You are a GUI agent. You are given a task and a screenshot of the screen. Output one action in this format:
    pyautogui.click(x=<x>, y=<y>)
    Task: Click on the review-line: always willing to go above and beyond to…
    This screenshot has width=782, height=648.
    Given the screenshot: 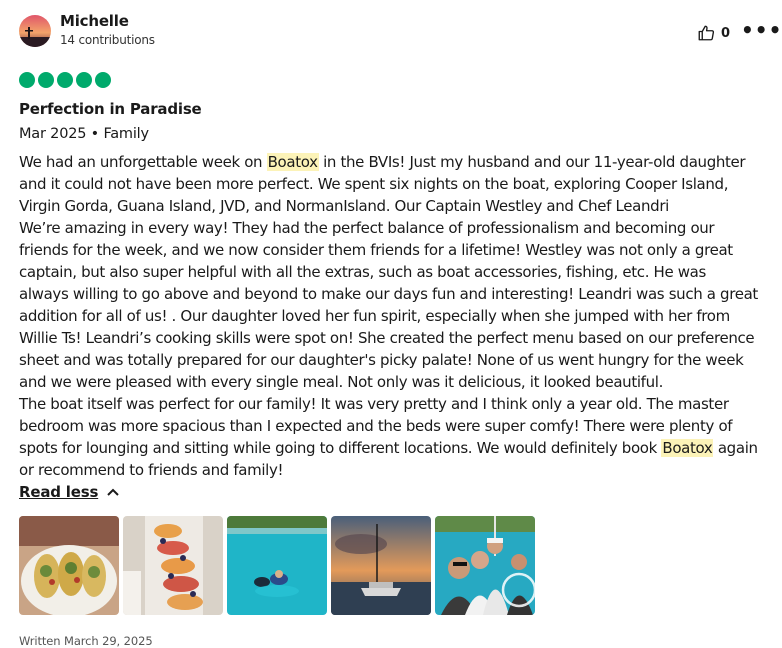 What is the action you would take?
    pyautogui.click(x=388, y=294)
    